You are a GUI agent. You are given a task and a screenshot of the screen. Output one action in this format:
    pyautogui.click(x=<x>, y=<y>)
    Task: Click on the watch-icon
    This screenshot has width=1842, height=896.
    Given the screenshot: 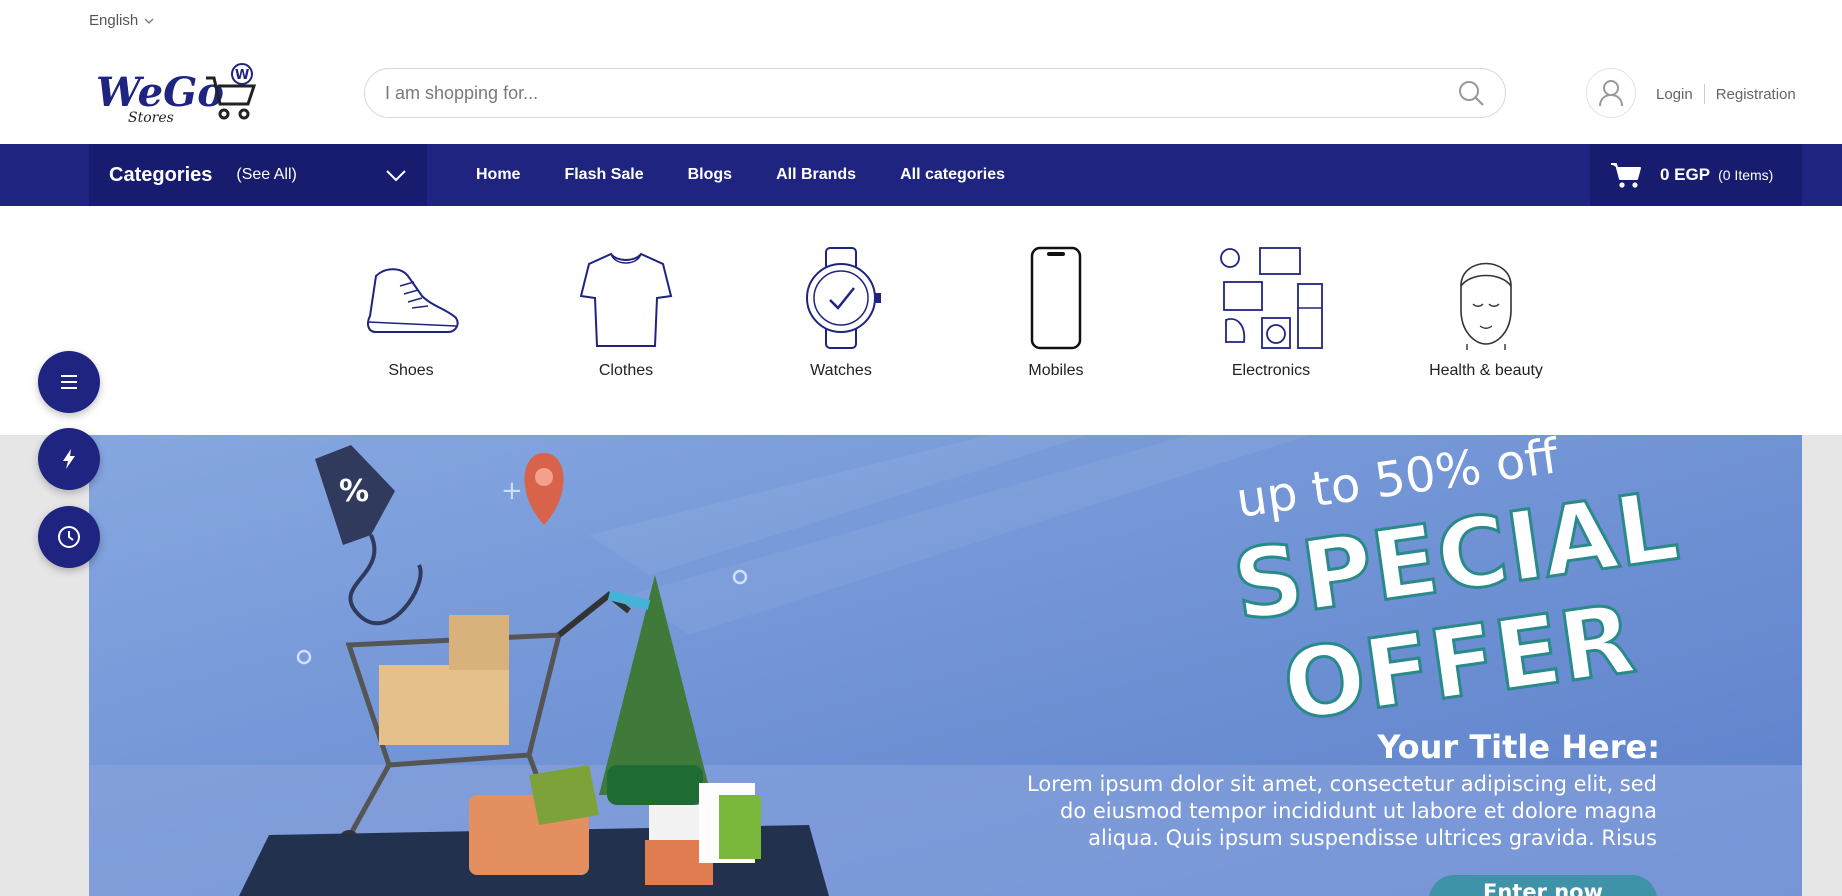 What is the action you would take?
    pyautogui.click(x=843, y=298)
    